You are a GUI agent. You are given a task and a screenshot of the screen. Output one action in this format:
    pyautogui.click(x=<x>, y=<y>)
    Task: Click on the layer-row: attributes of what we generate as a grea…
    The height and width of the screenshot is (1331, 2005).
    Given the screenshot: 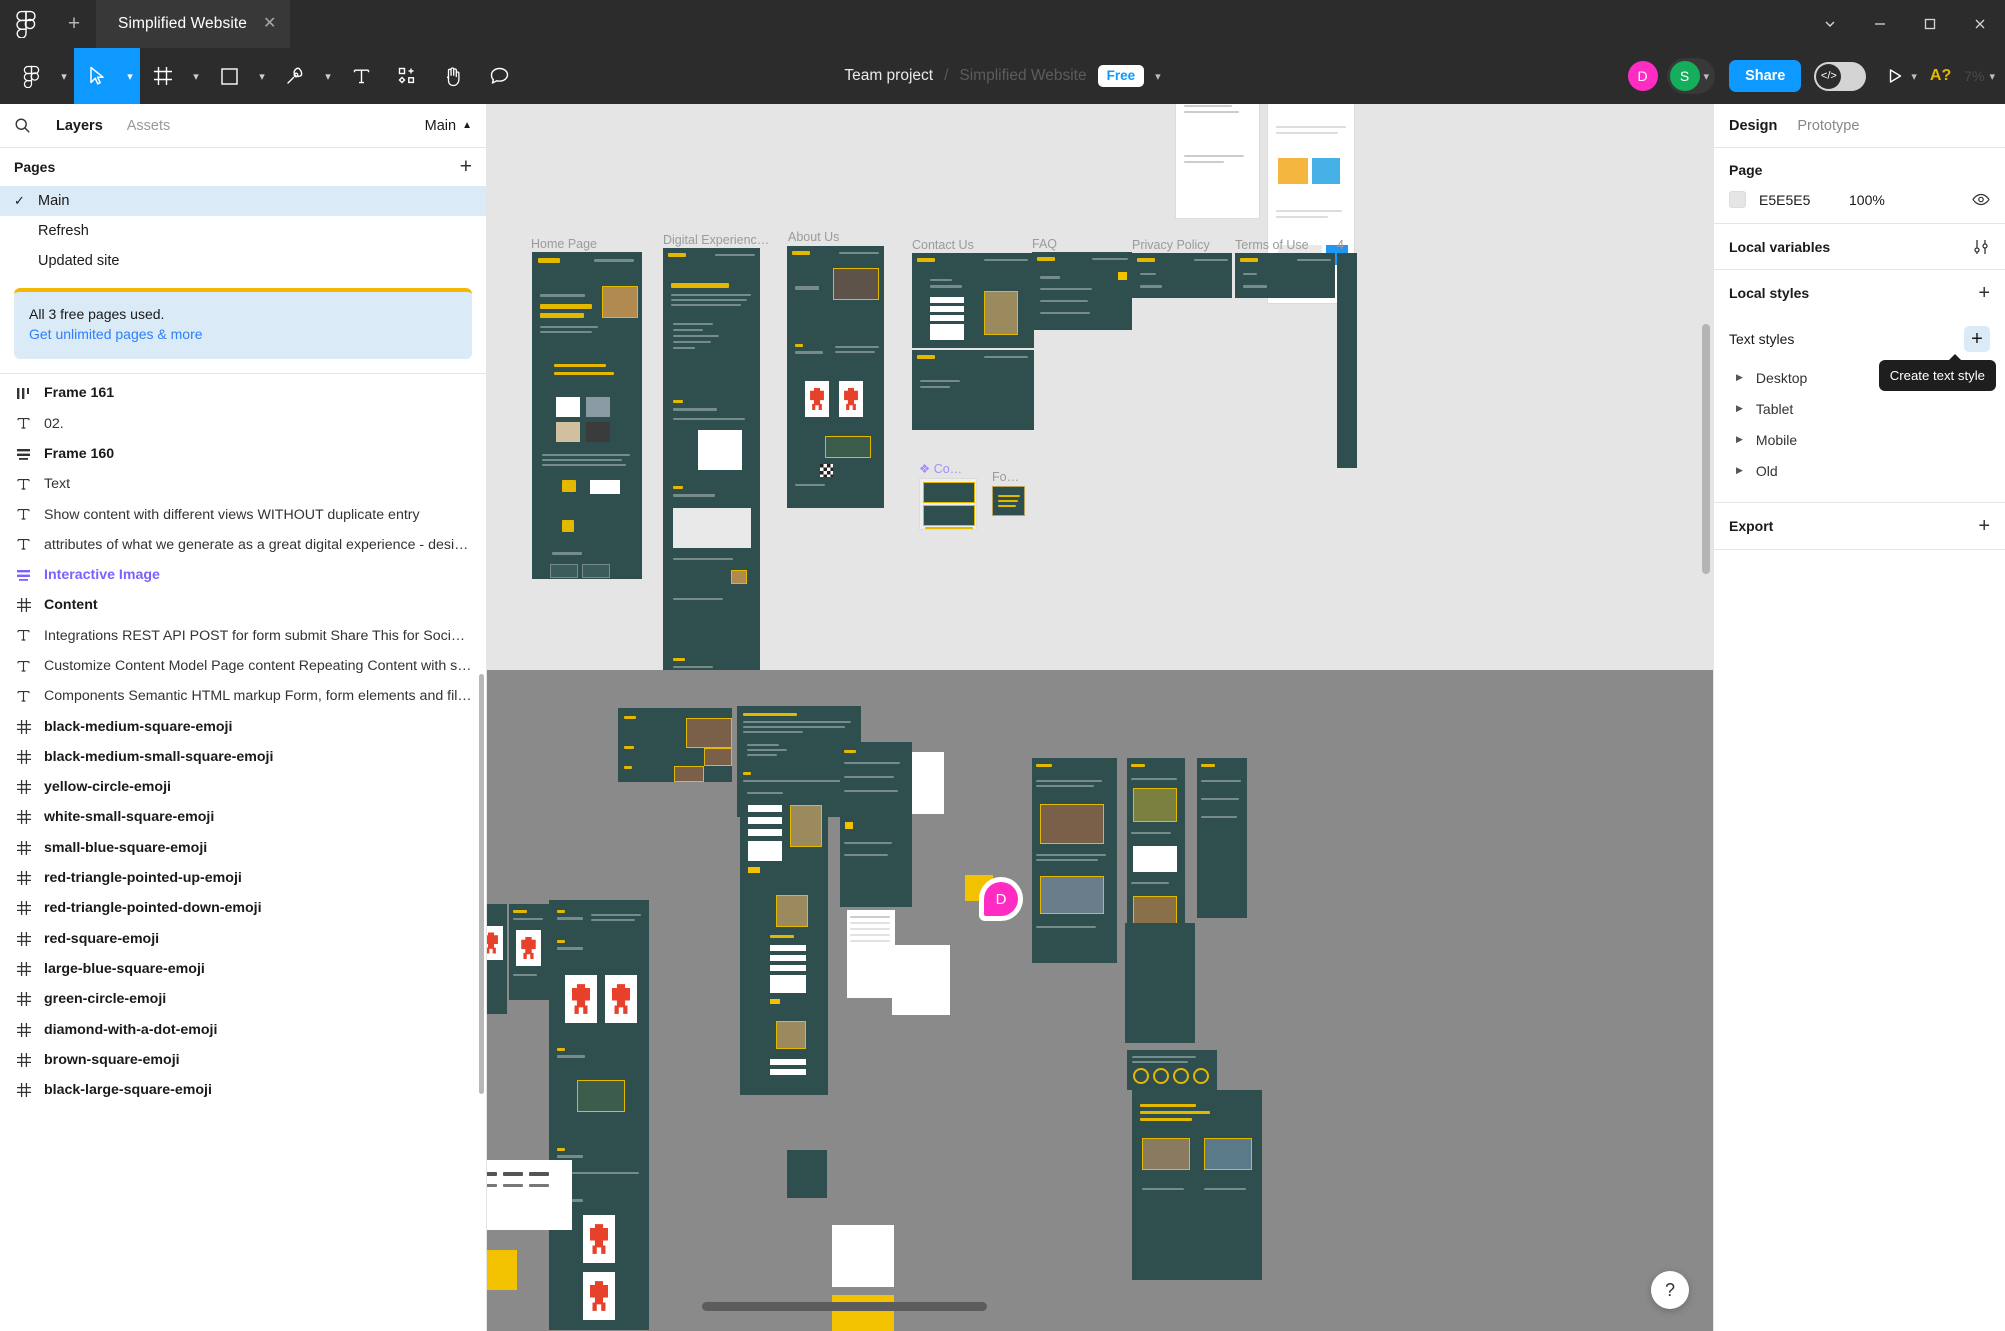 What is the action you would take?
    pyautogui.click(x=243, y=545)
    